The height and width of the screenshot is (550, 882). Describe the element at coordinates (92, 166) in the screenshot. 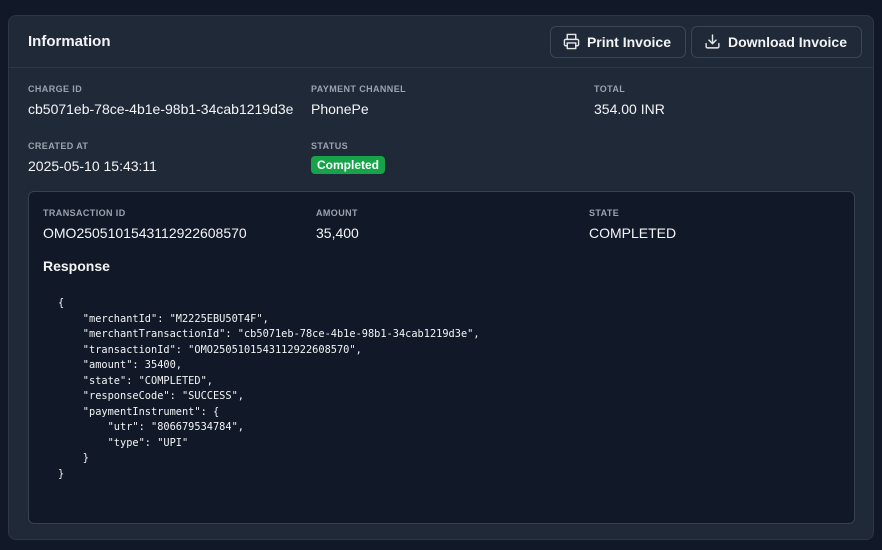

I see `created-at-value: 2025-05-10 15:43:11` at that location.